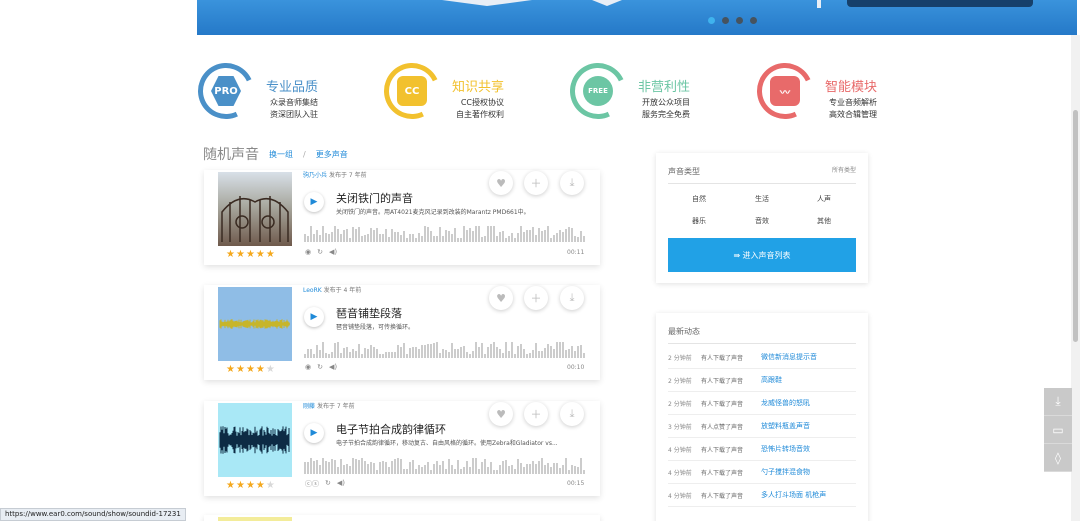 The width and height of the screenshot is (1080, 521). Describe the element at coordinates (598, 91) in the screenshot. I see `free-icon: FREE` at that location.